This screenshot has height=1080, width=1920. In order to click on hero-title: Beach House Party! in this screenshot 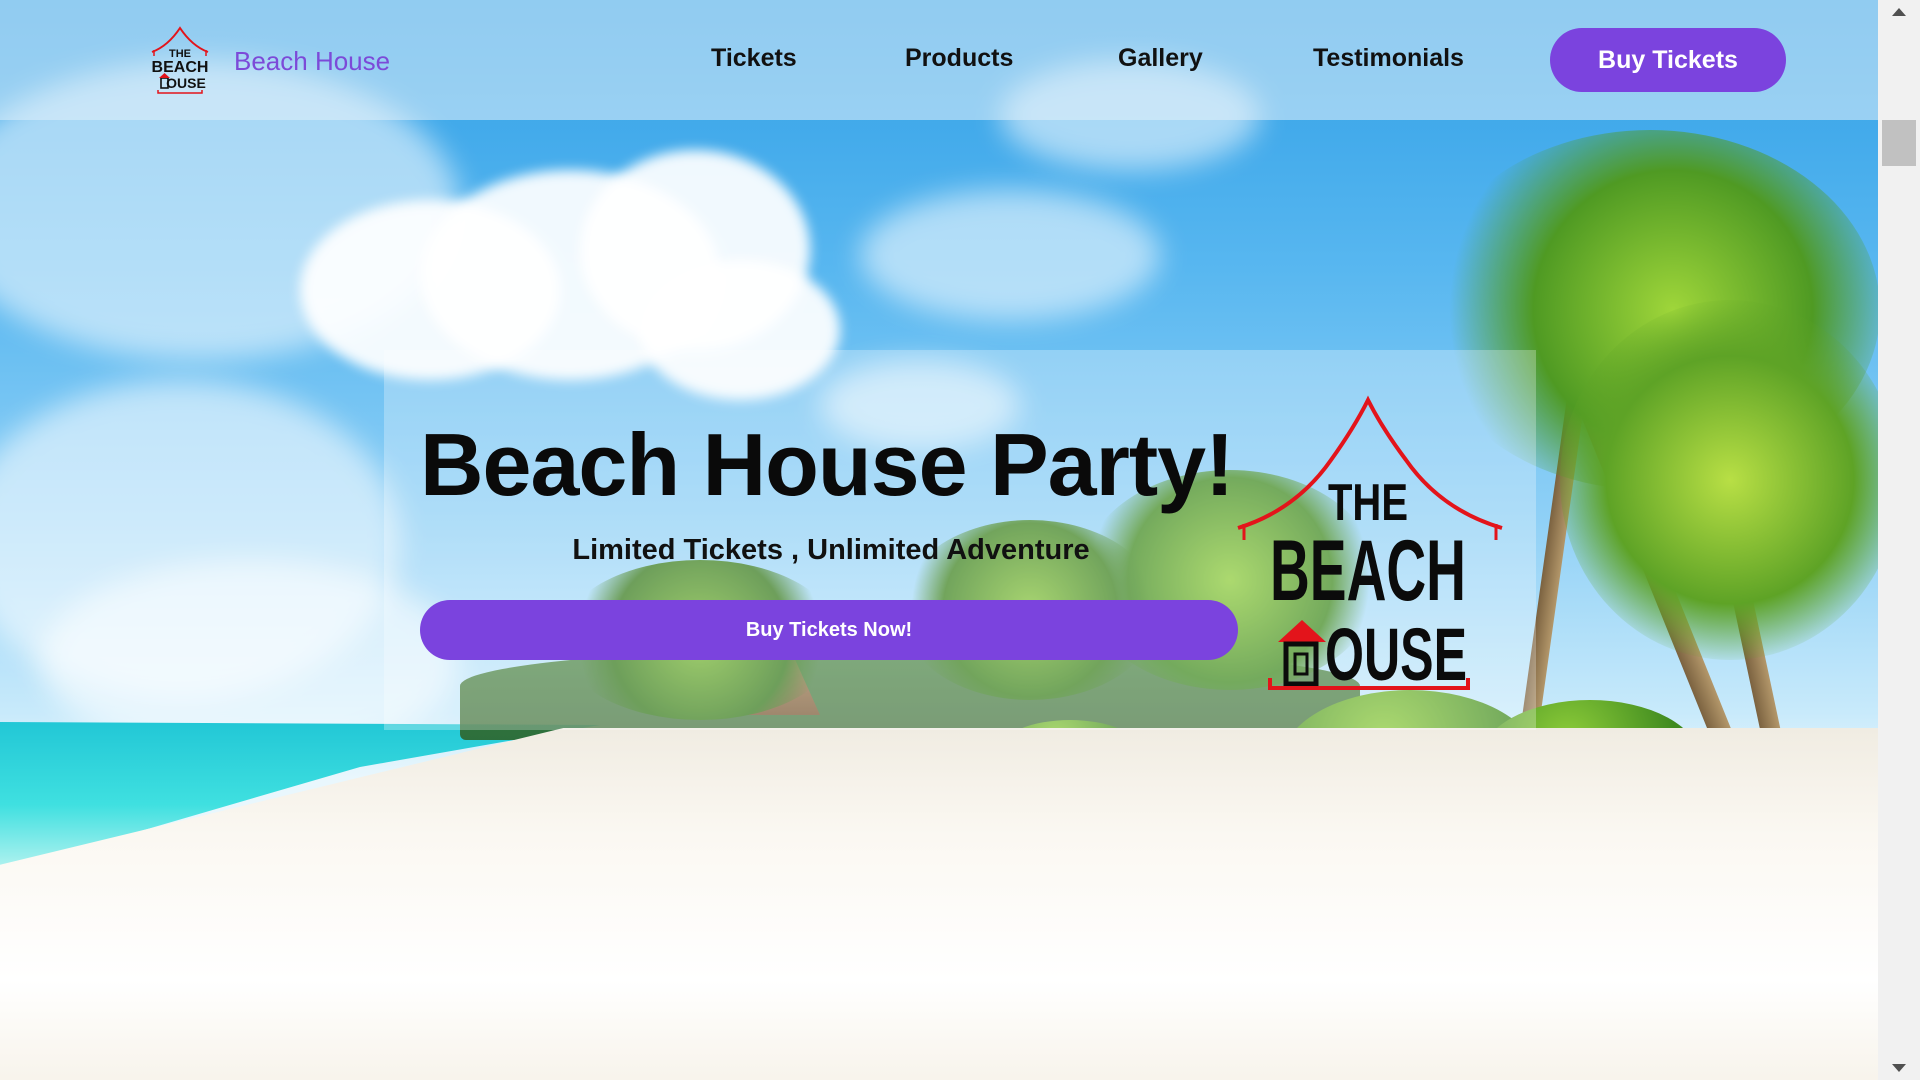, I will do `click(827, 464)`.